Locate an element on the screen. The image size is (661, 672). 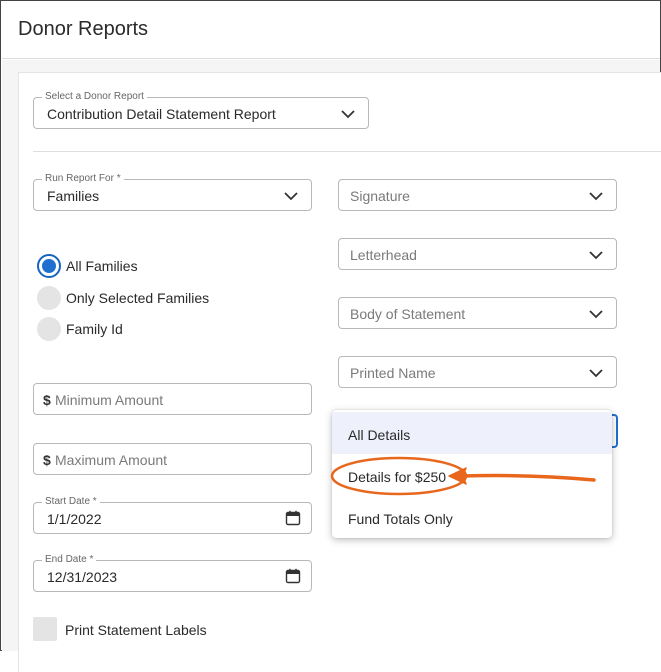
donor-report-select-value: Contribution Detail Statement Report is located at coordinates (161, 114).